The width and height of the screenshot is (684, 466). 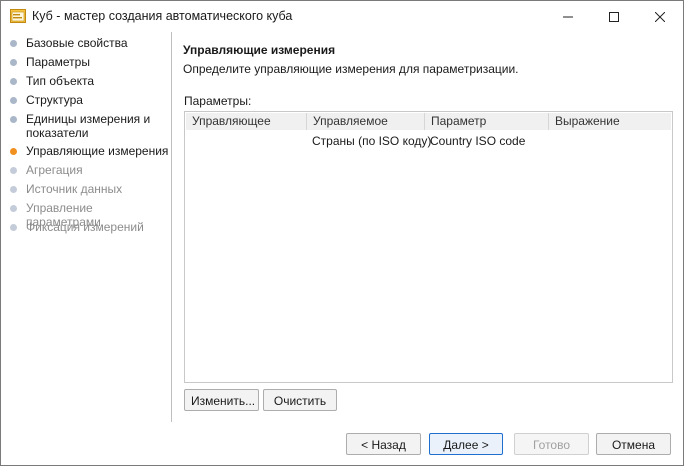 I want to click on cell-expression, so click(x=609, y=141).